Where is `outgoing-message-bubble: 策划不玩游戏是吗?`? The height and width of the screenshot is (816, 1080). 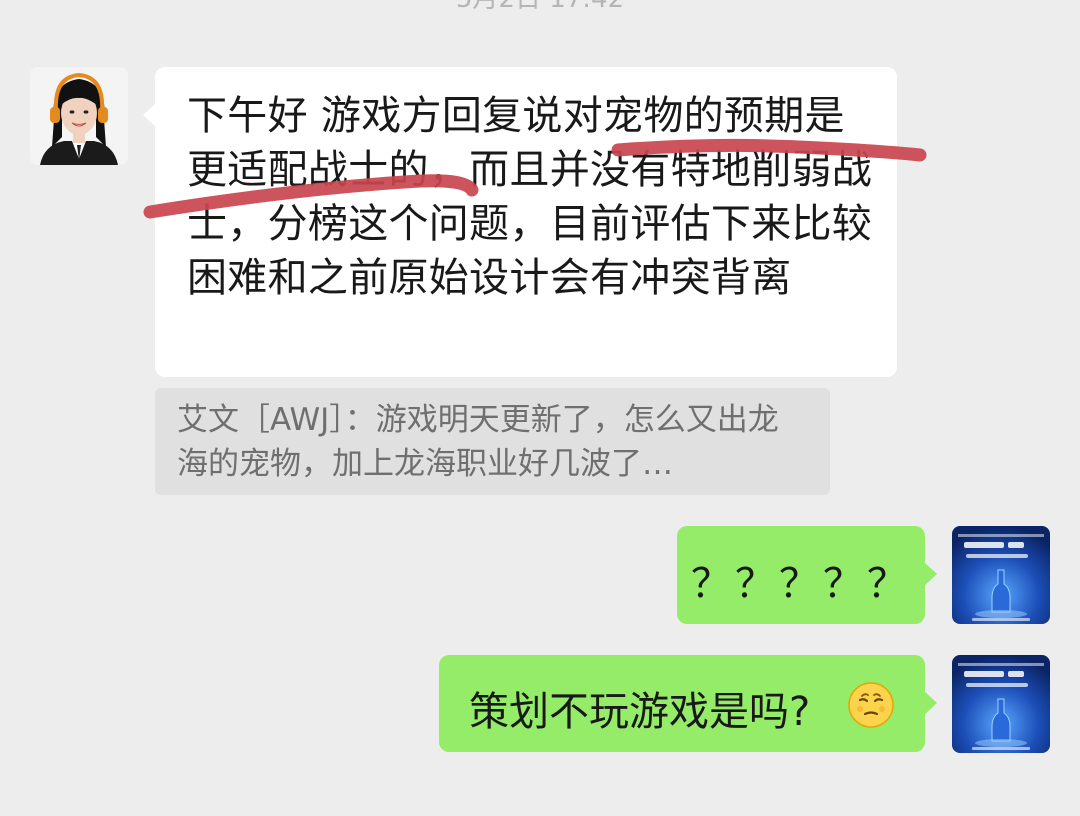
outgoing-message-bubble: 策划不玩游戏是吗? is located at coordinates (688, 703).